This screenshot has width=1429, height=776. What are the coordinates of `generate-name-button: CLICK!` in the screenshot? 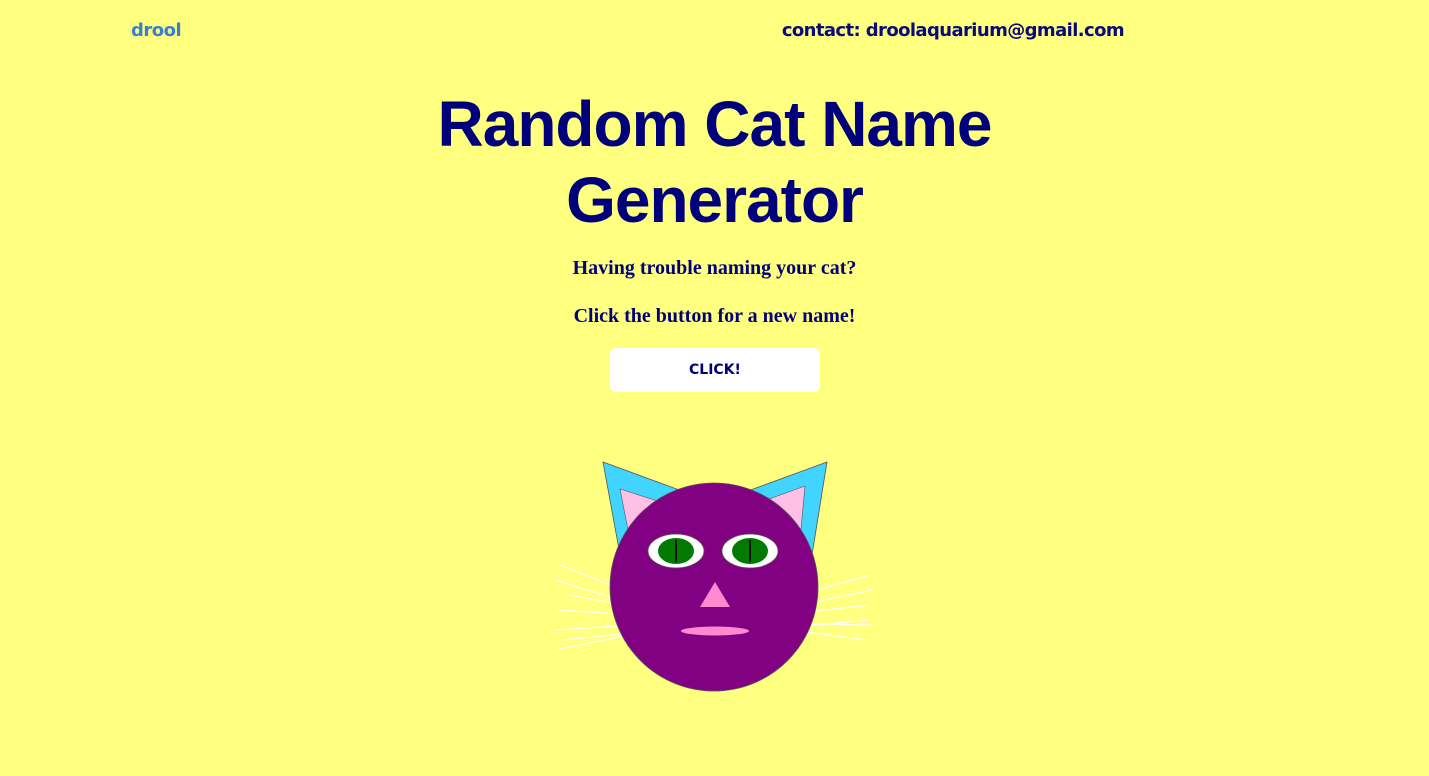 It's located at (715, 370).